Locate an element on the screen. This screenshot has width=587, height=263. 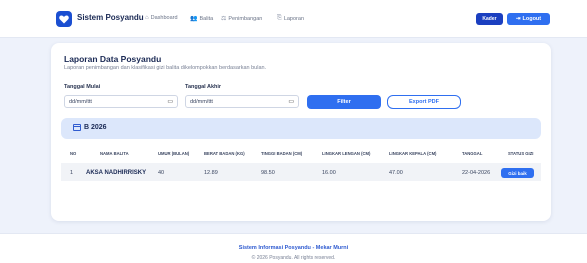
nav-balita: 👥 Balita is located at coordinates (202, 19).